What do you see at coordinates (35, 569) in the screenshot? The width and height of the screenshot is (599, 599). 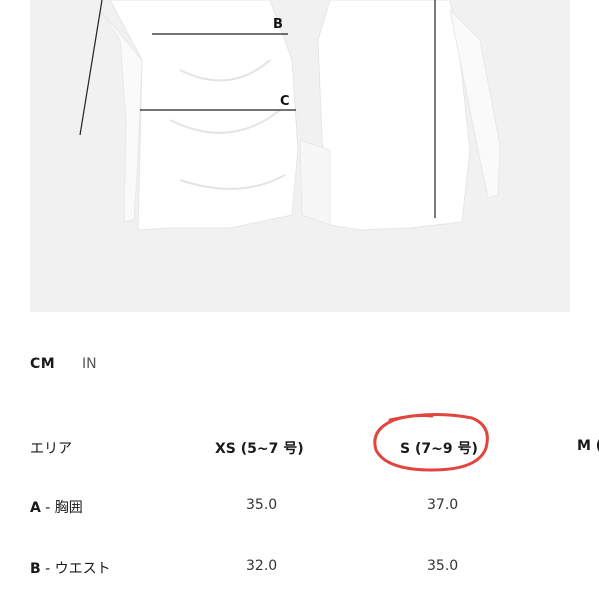 I see `row-letter: B` at bounding box center [35, 569].